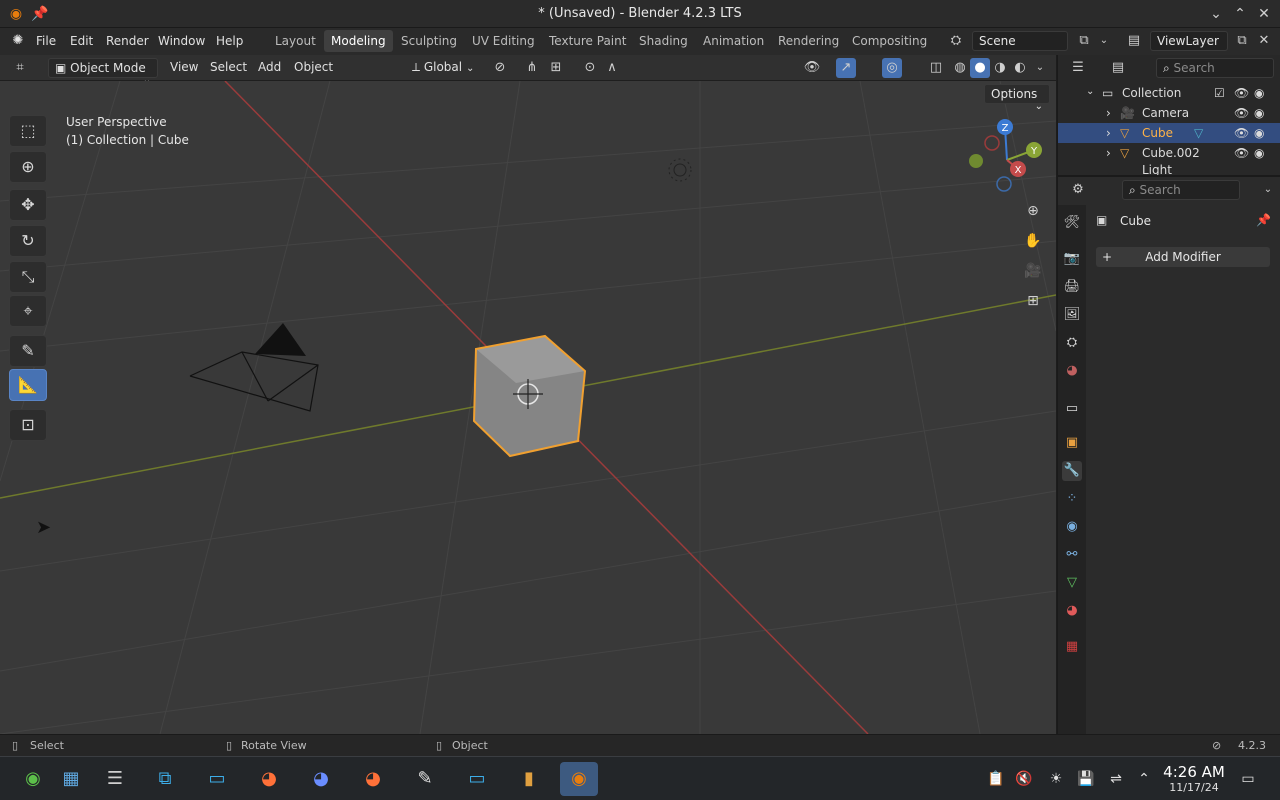 This screenshot has width=1280, height=800. What do you see at coordinates (1072, 259) in the screenshot?
I see `render-tab-icon: 📷` at bounding box center [1072, 259].